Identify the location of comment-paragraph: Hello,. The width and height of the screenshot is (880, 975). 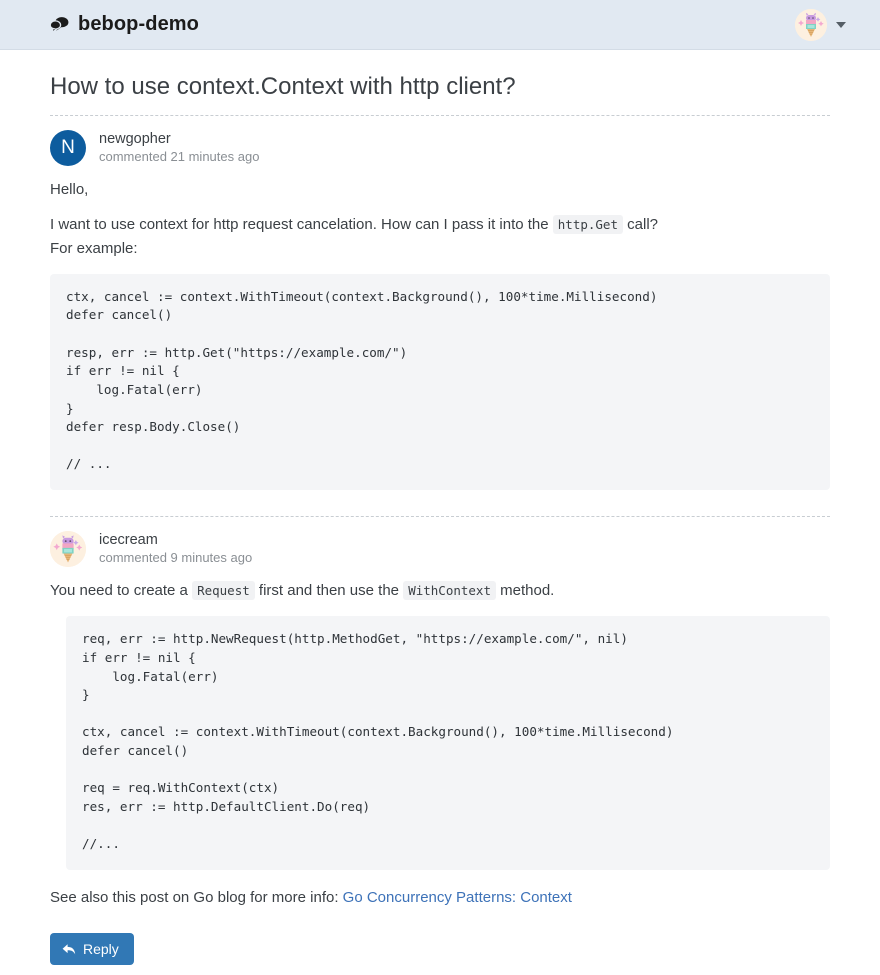
(69, 189).